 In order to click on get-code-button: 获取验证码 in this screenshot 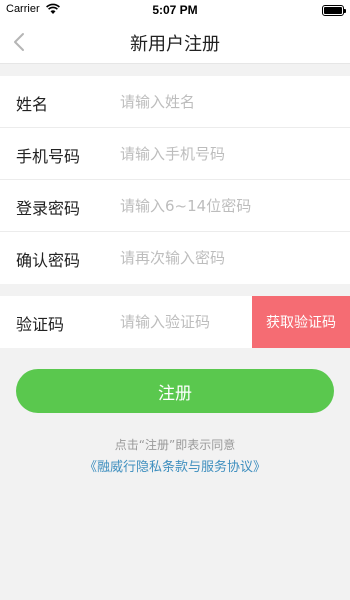, I will do `click(301, 322)`.